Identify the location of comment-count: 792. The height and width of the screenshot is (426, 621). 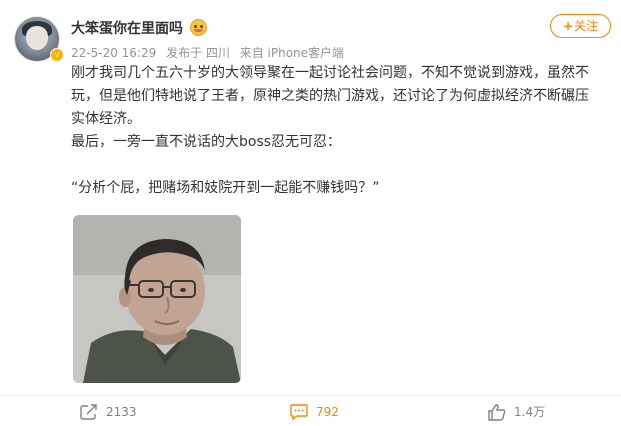
(327, 412).